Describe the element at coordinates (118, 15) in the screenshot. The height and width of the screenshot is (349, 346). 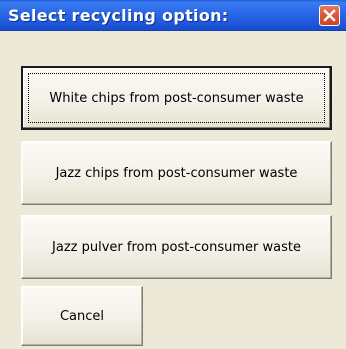
I see `window-title: Select recycling option:` at that location.